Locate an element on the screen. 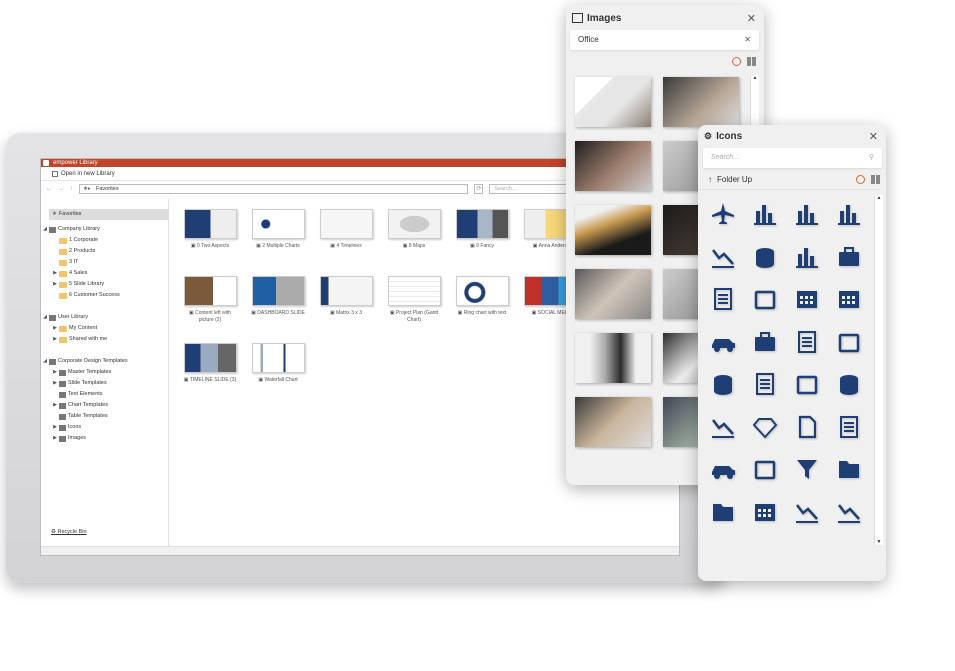  up-icon: ↑ is located at coordinates (71, 189).